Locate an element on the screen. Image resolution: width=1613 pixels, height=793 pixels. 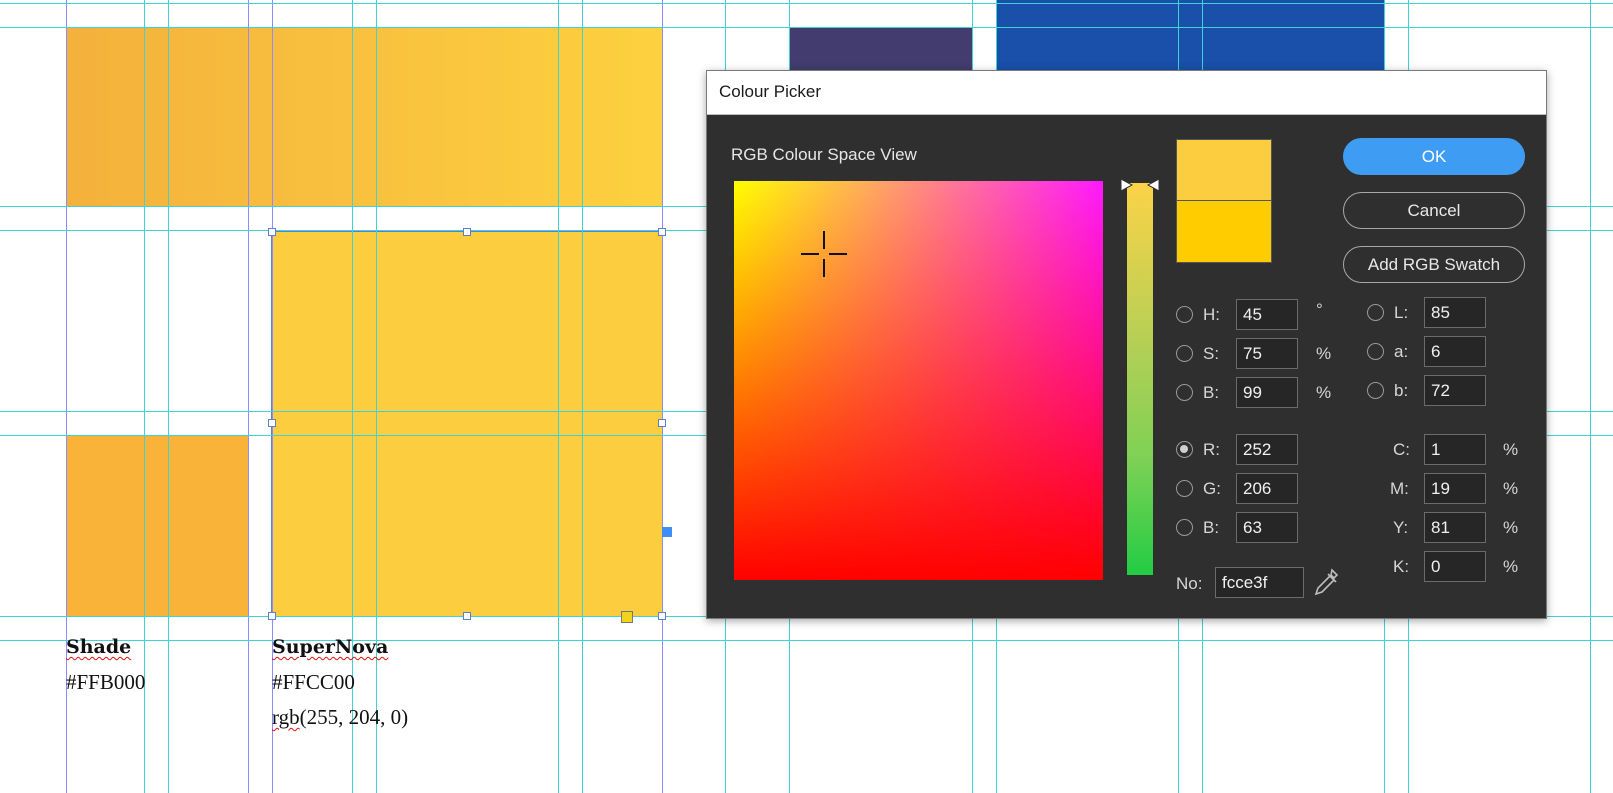
shade-swatch is located at coordinates (157, 526).